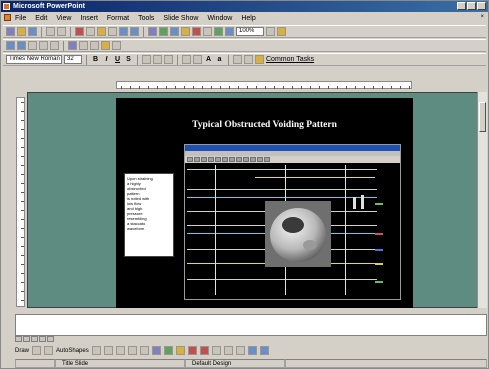 This screenshot has height=369, width=489. Describe the element at coordinates (207, 31) in the screenshot. I see `expand-all-icon` at that location.